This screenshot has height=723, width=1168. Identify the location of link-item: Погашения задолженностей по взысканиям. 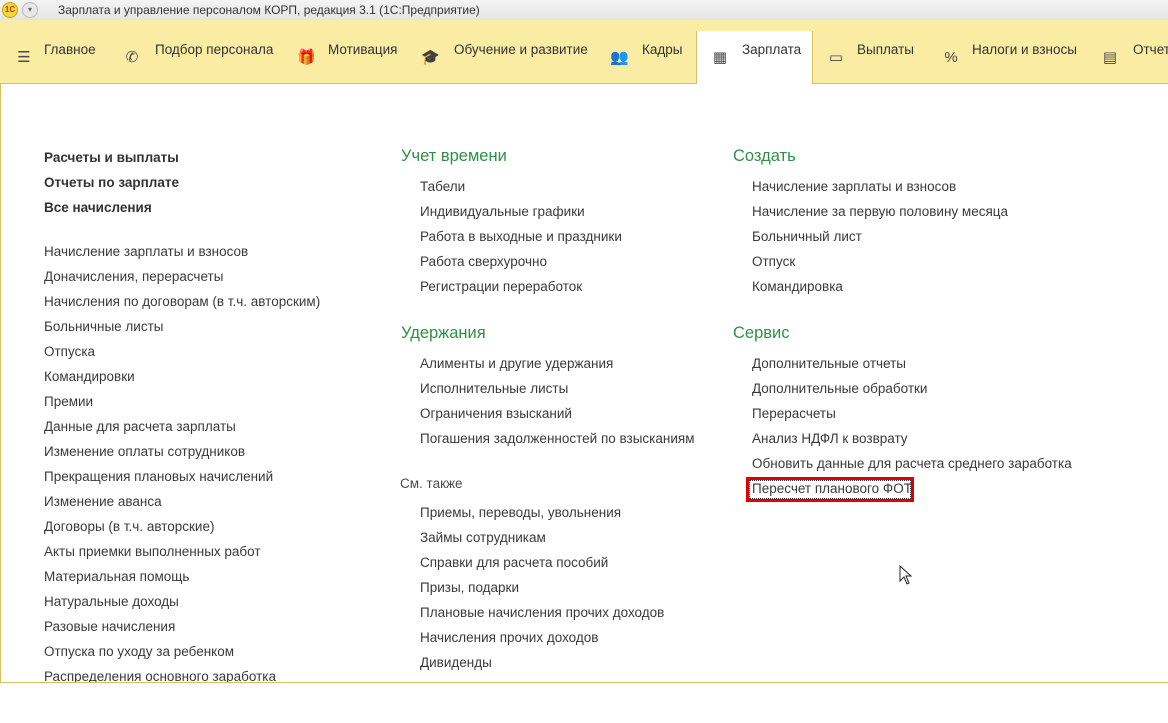
(557, 438).